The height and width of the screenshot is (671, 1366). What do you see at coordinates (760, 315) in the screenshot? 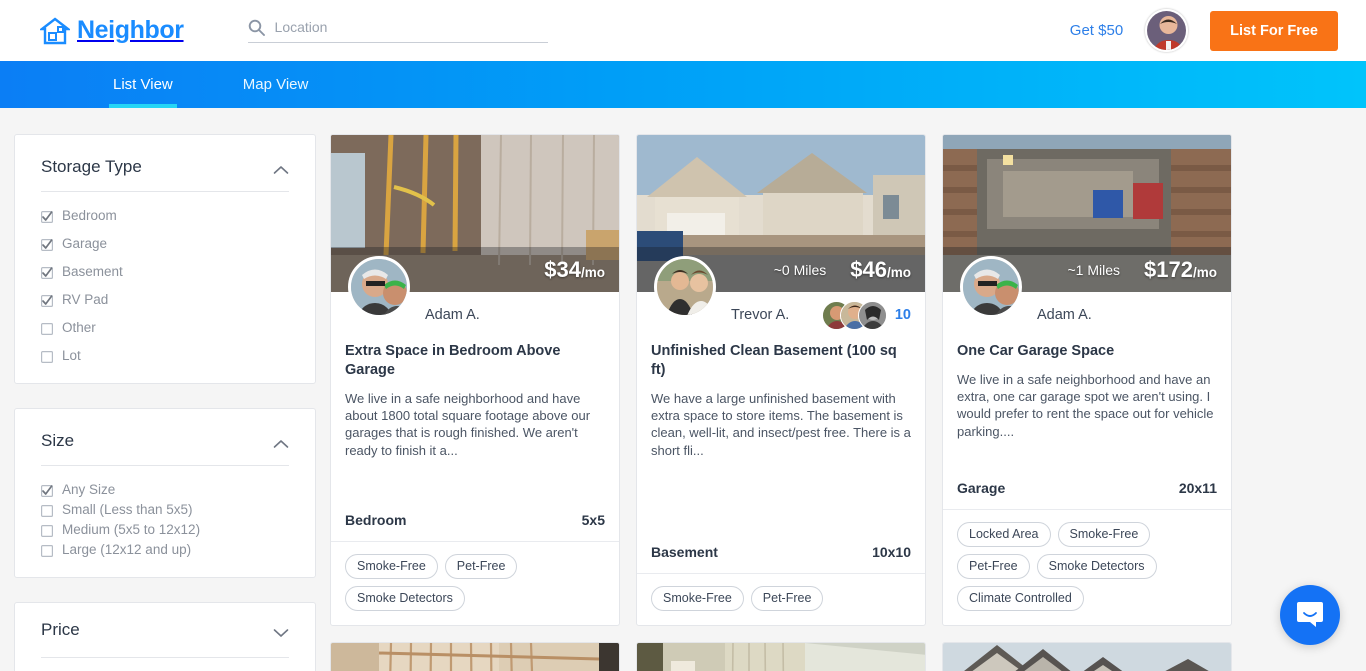
I see `host-name: Trevor A.` at bounding box center [760, 315].